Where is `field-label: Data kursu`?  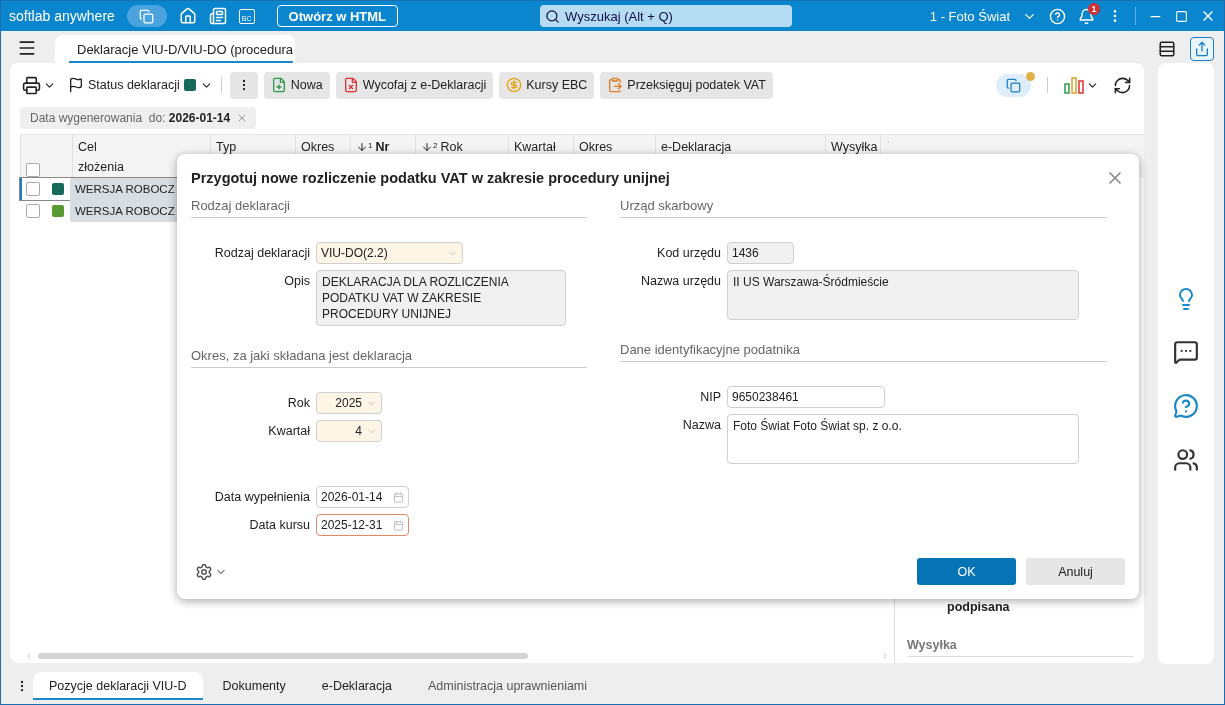 field-label: Data kursu is located at coordinates (279, 525).